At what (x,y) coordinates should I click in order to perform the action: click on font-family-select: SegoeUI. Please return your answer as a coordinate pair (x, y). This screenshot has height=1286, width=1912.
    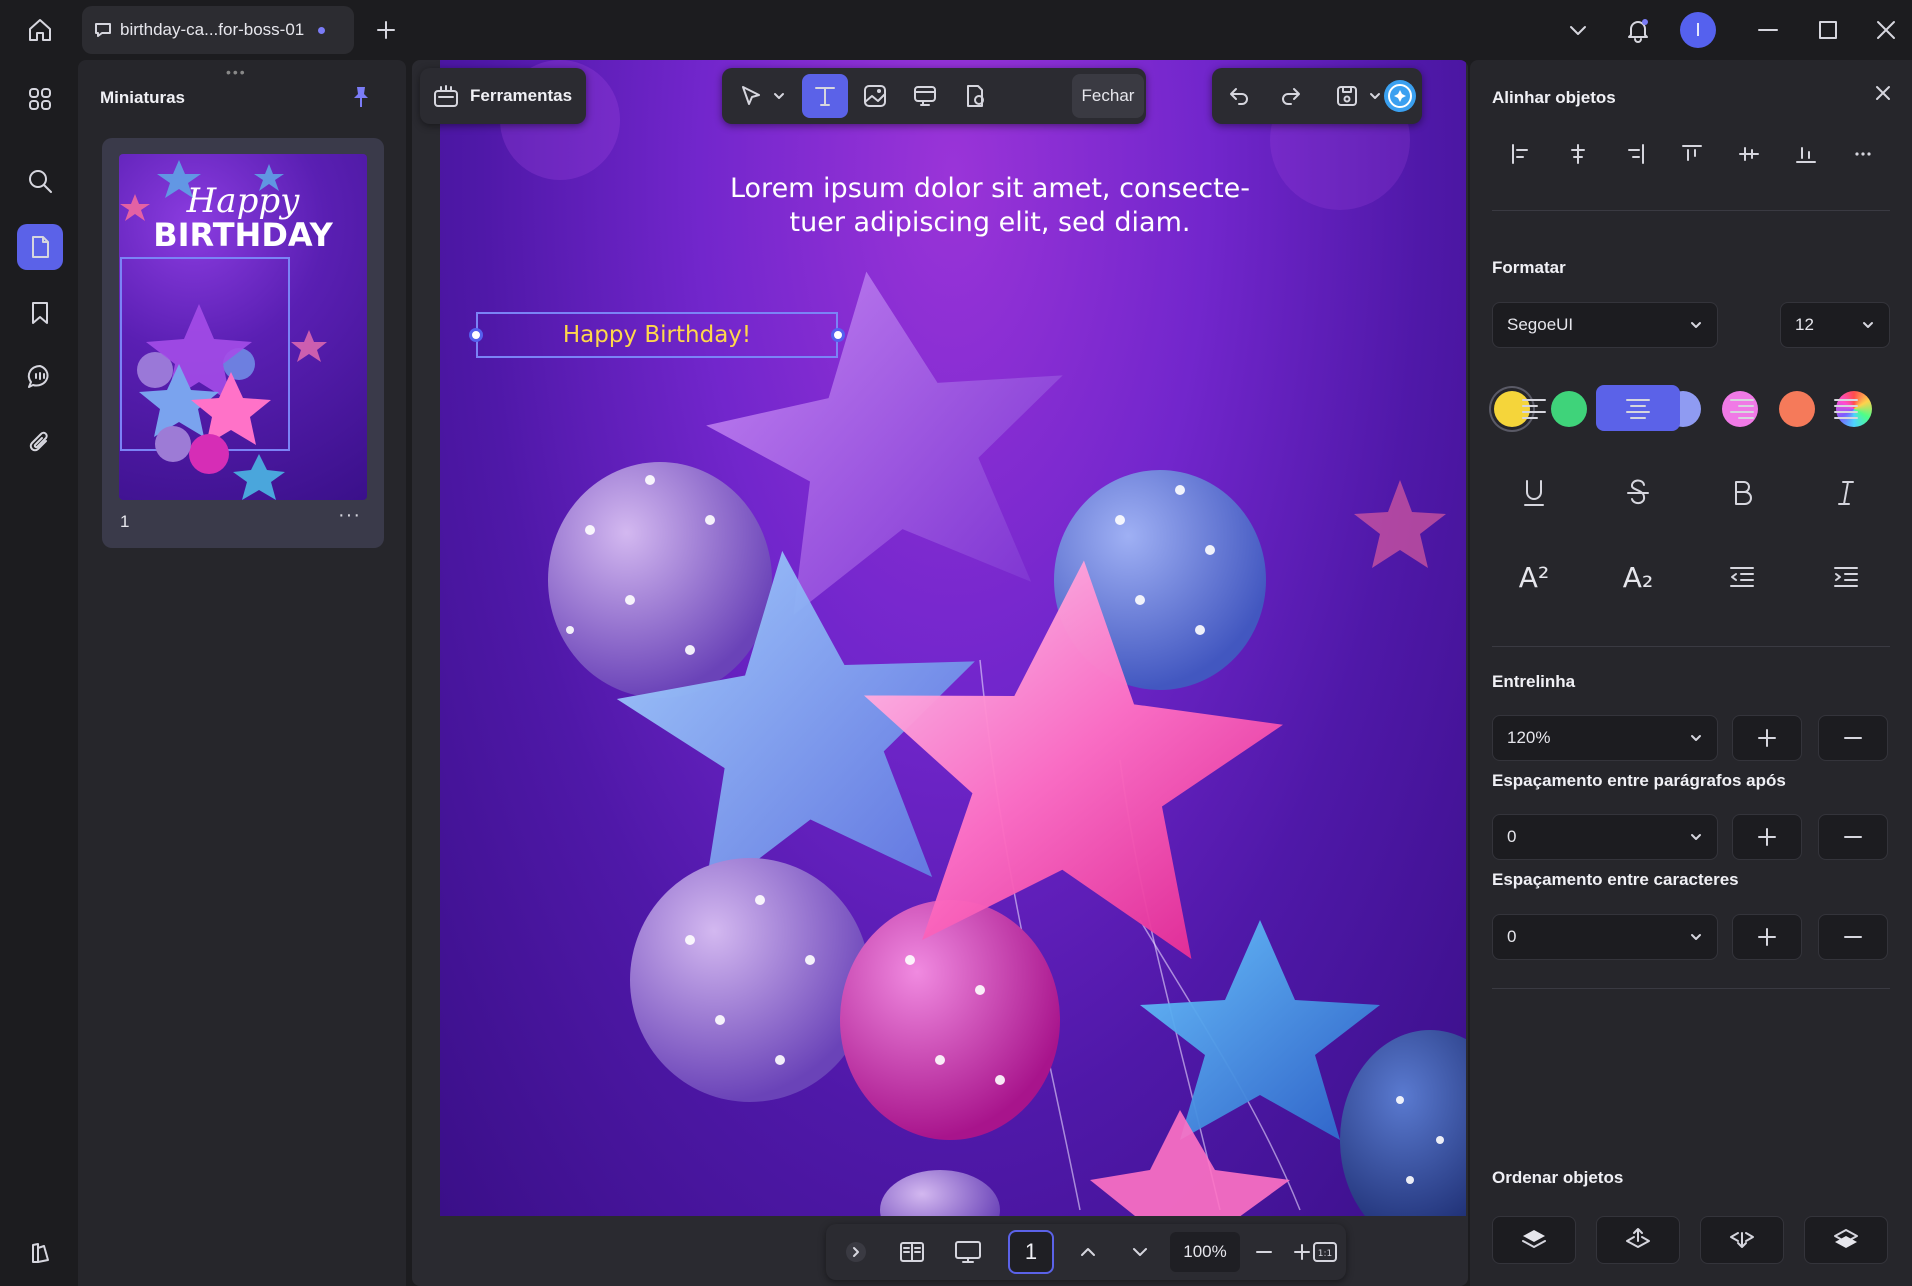
    Looking at the image, I should click on (1605, 325).